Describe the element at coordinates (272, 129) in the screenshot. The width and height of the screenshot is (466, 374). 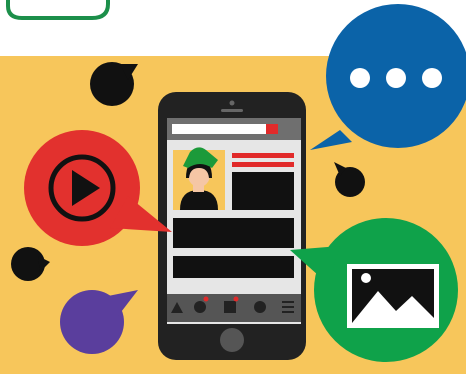
I see `search-button` at that location.